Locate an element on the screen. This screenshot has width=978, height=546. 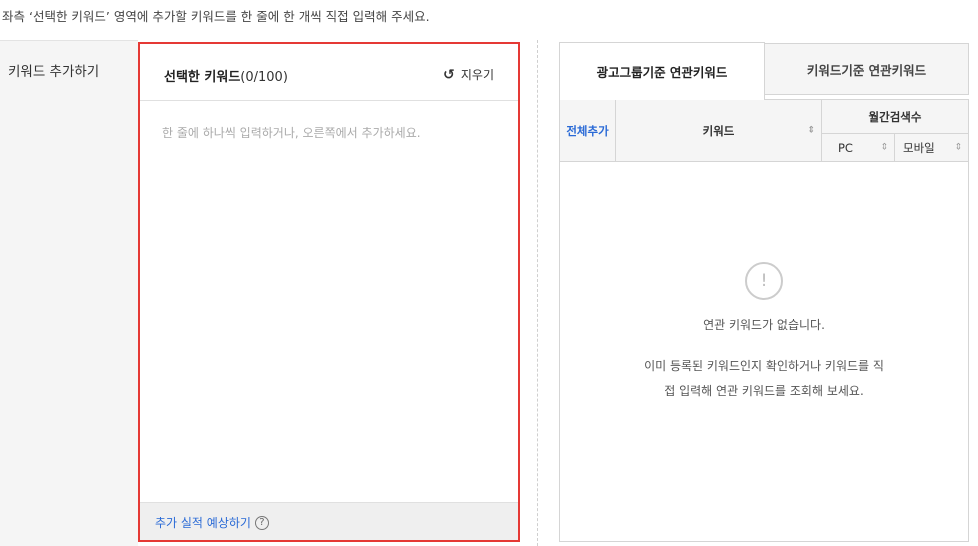
section-label: 키워드 추가하기 is located at coordinates (54, 72).